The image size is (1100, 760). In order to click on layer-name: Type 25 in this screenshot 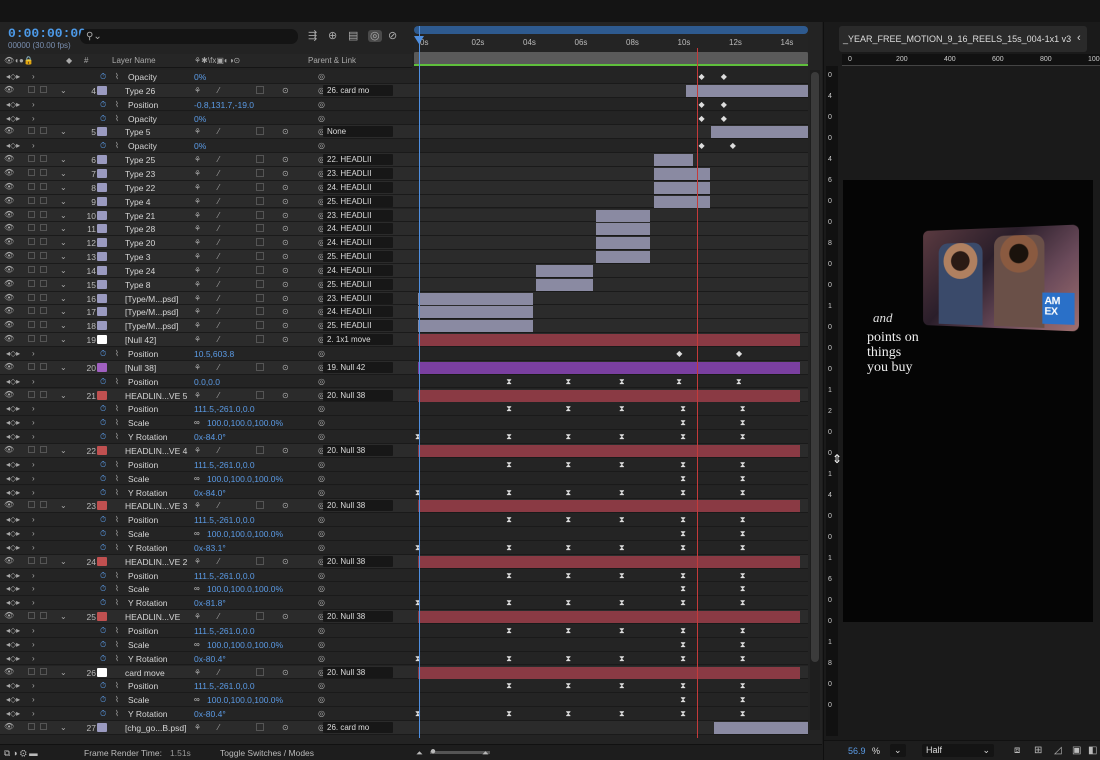, I will do `click(140, 160)`.